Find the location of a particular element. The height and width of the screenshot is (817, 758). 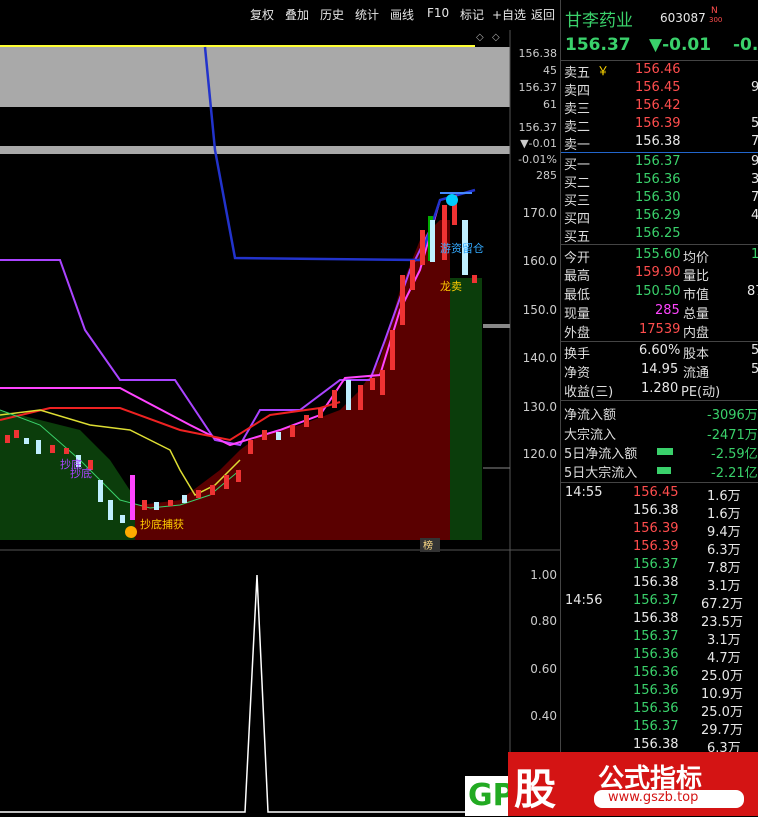

ask-row: 卖三 156.42 is located at coordinates (659, 107).